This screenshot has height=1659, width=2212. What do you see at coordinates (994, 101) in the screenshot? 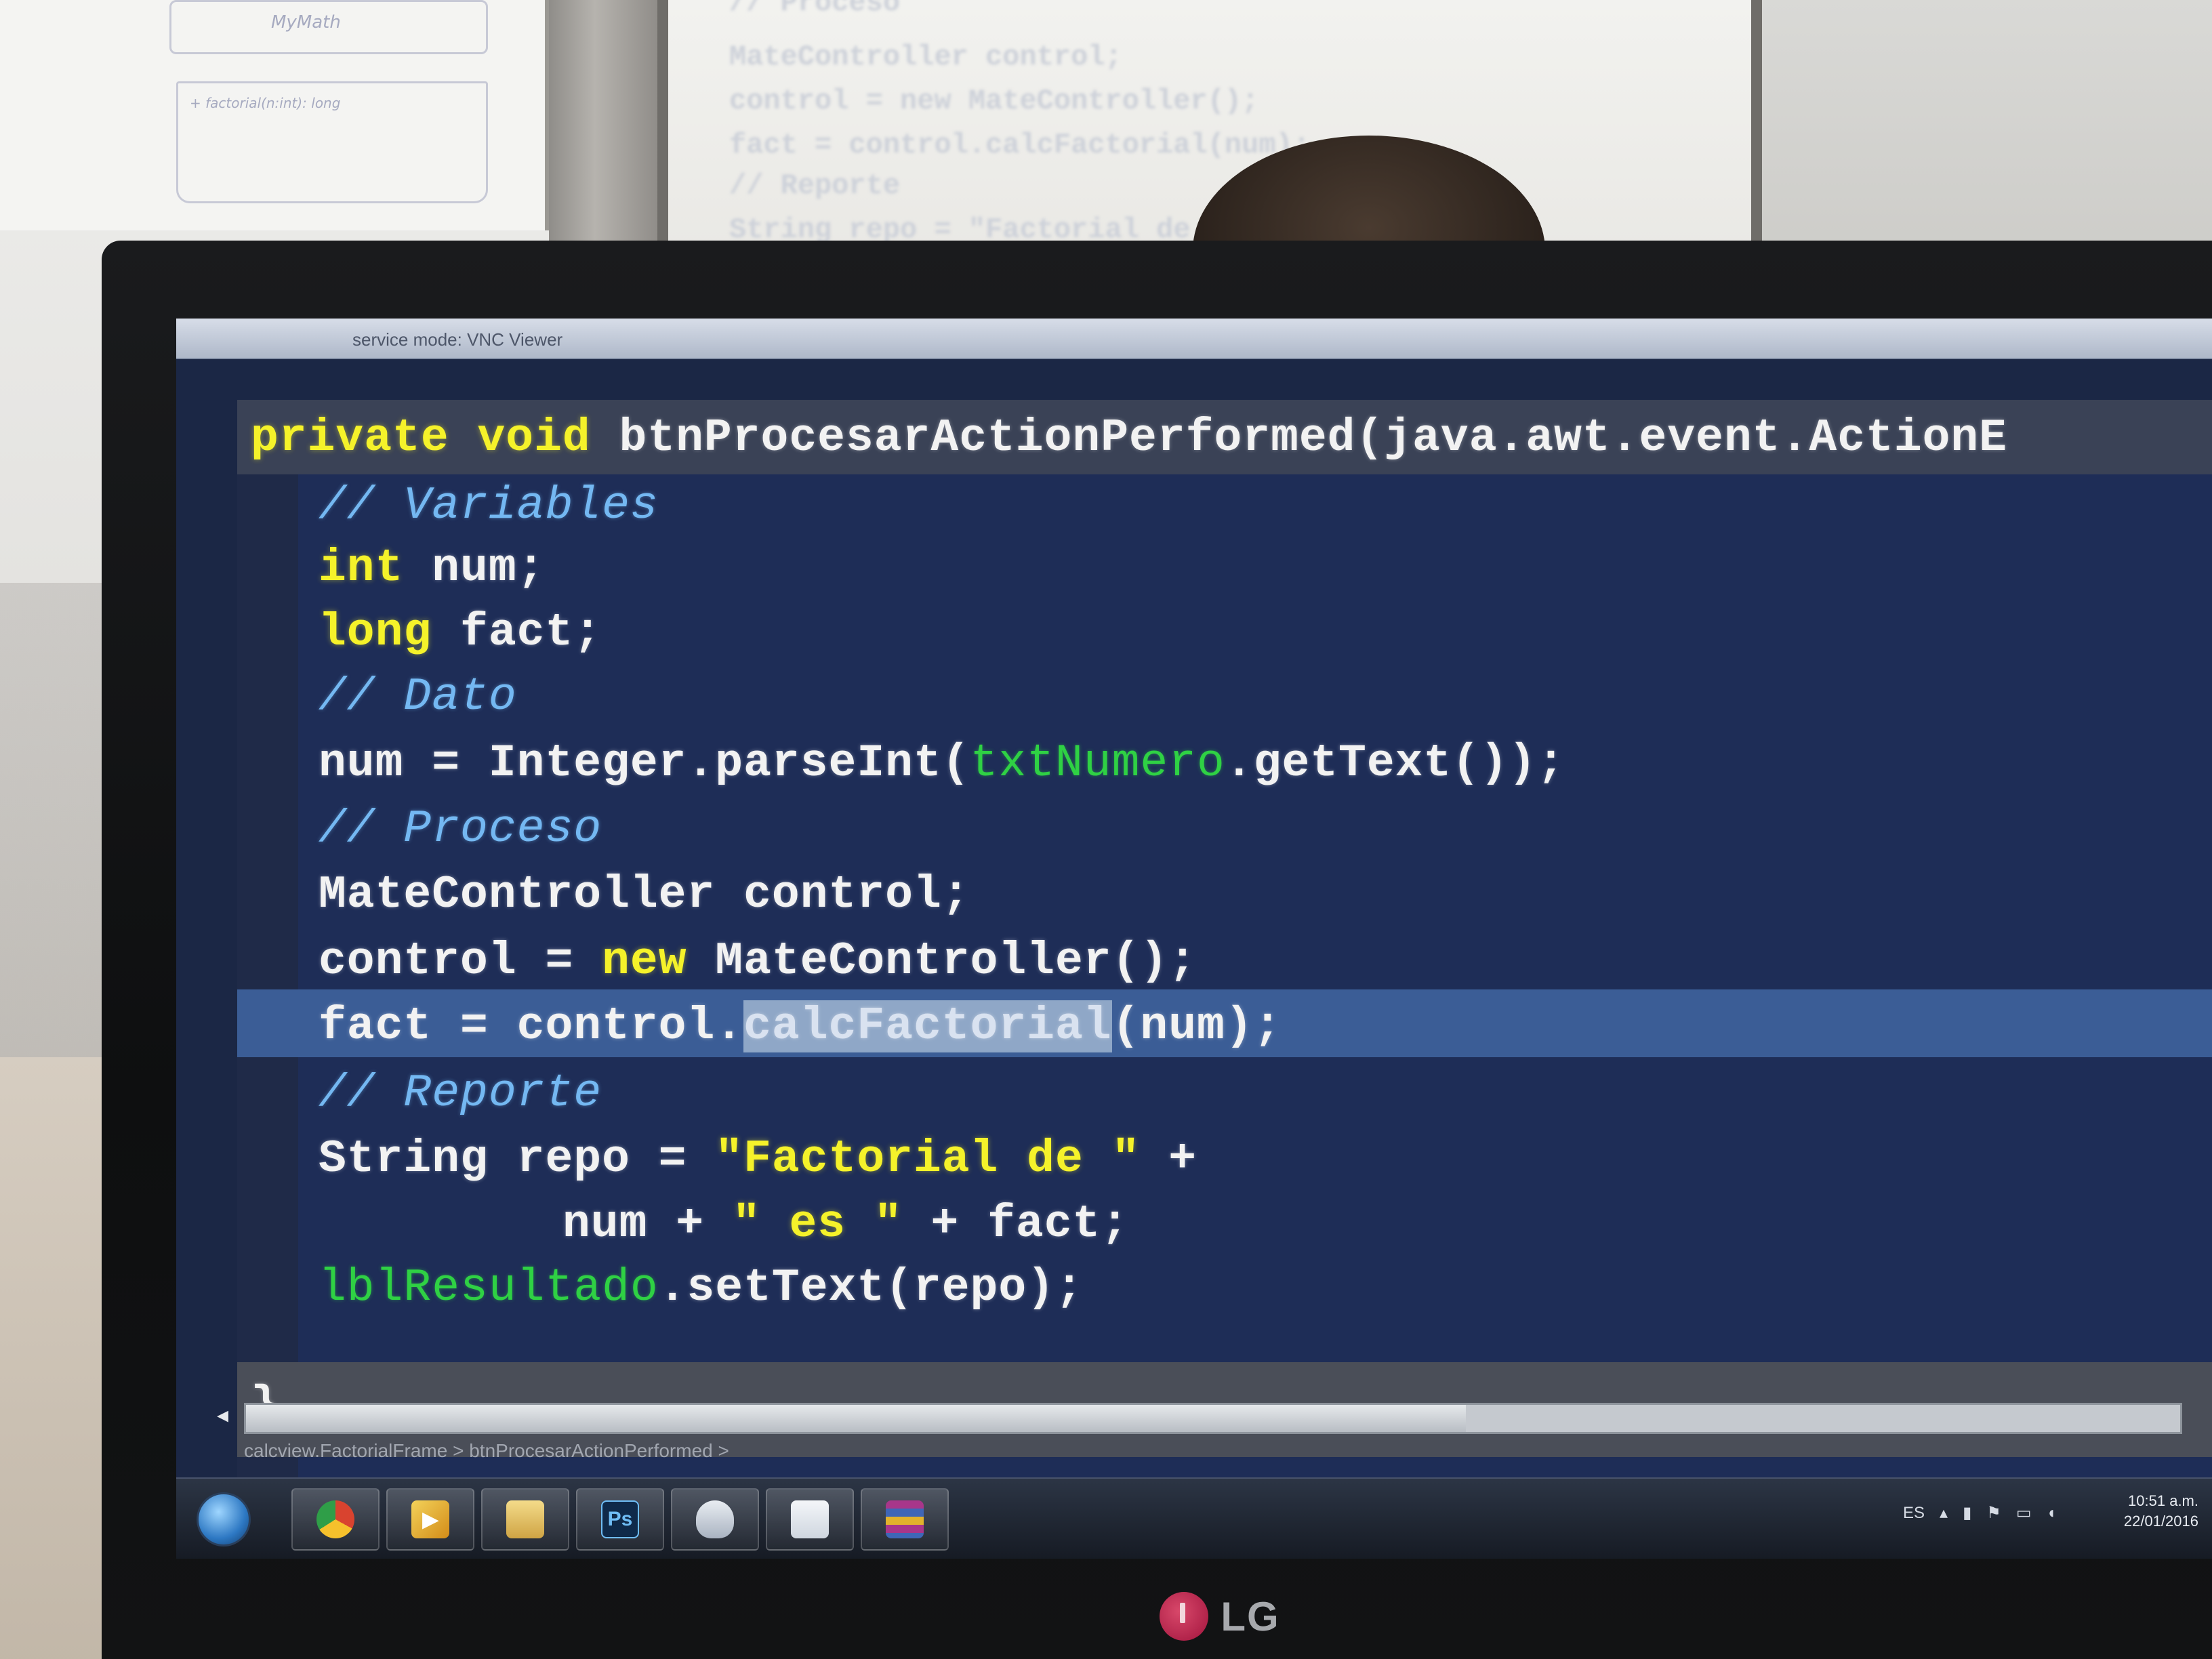
I see `projector-line: control = new MateController();` at bounding box center [994, 101].